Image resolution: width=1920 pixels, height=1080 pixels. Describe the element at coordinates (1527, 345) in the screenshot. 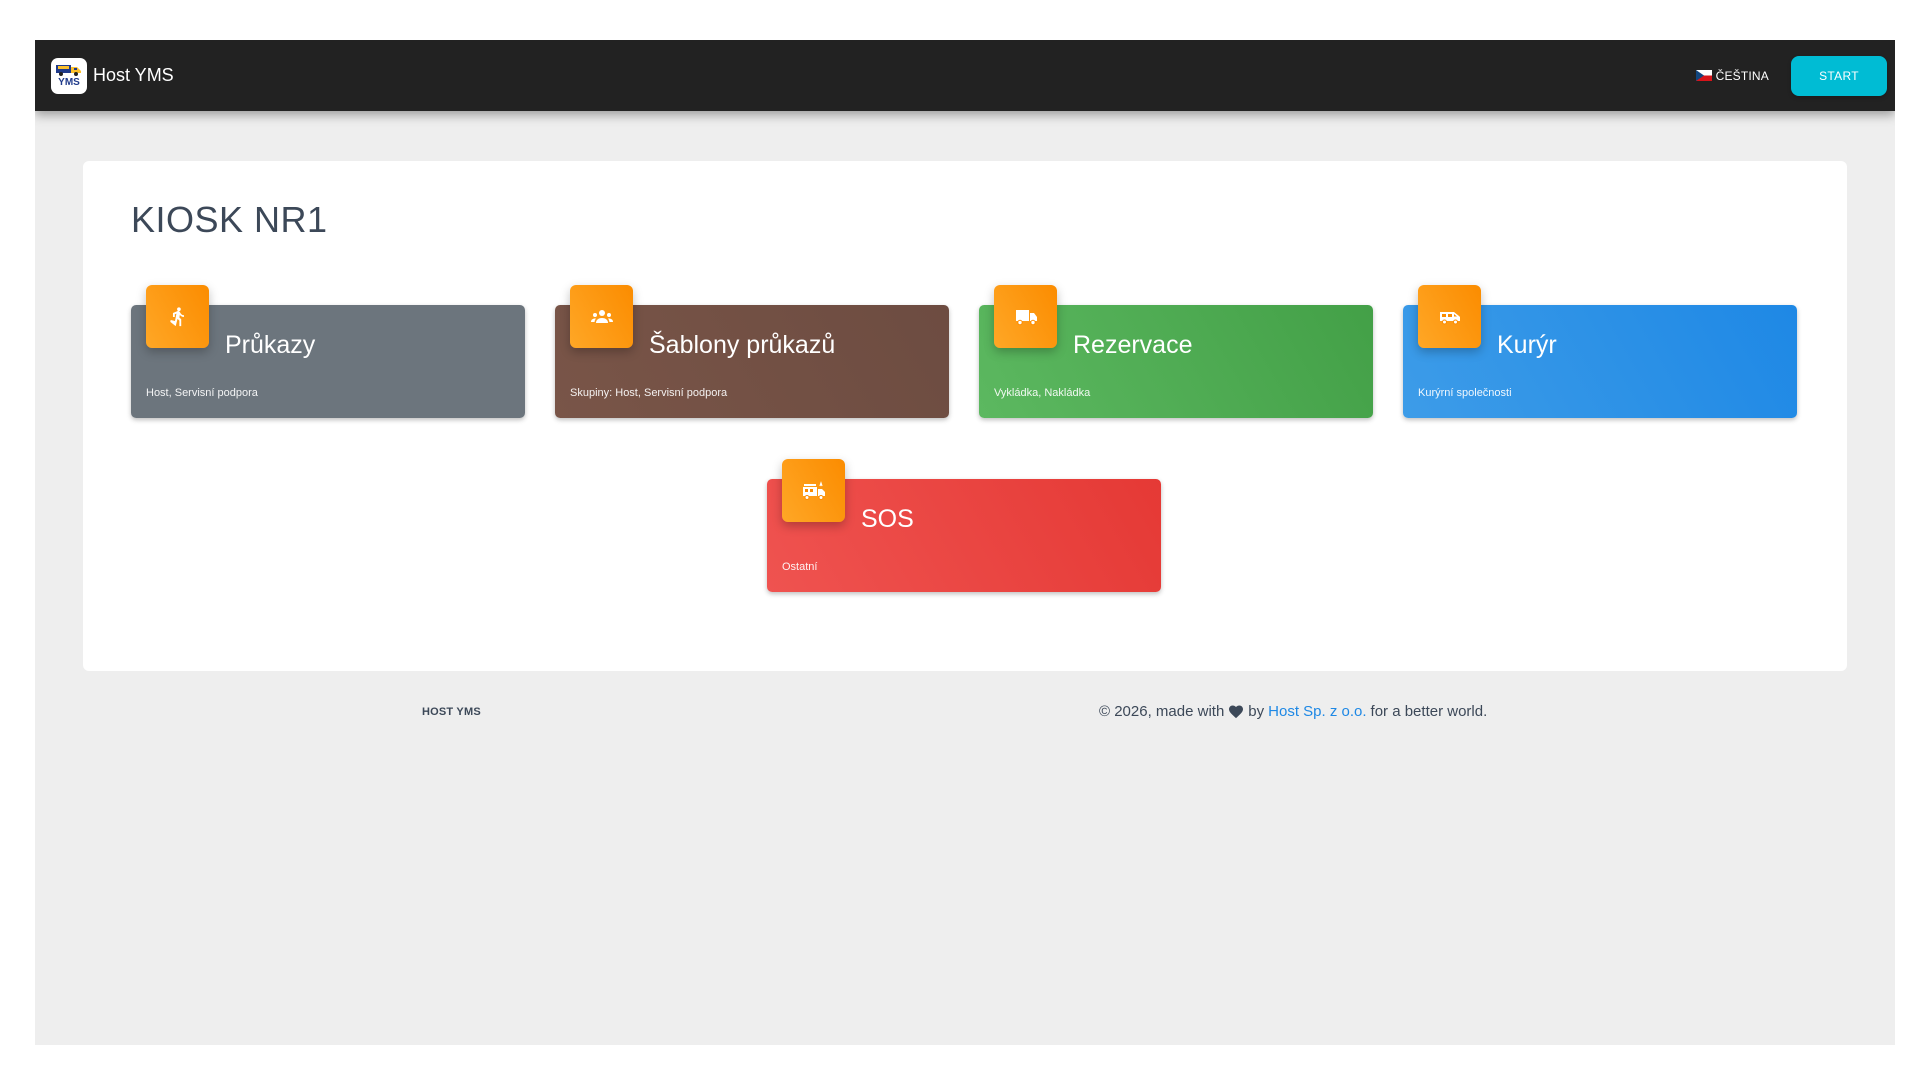

I see `tile-title: Kurýr` at that location.